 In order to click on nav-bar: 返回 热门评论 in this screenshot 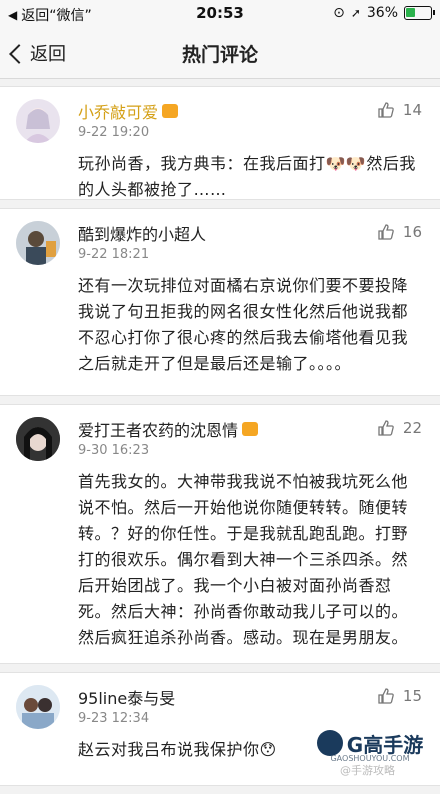, I will do `click(220, 53)`.